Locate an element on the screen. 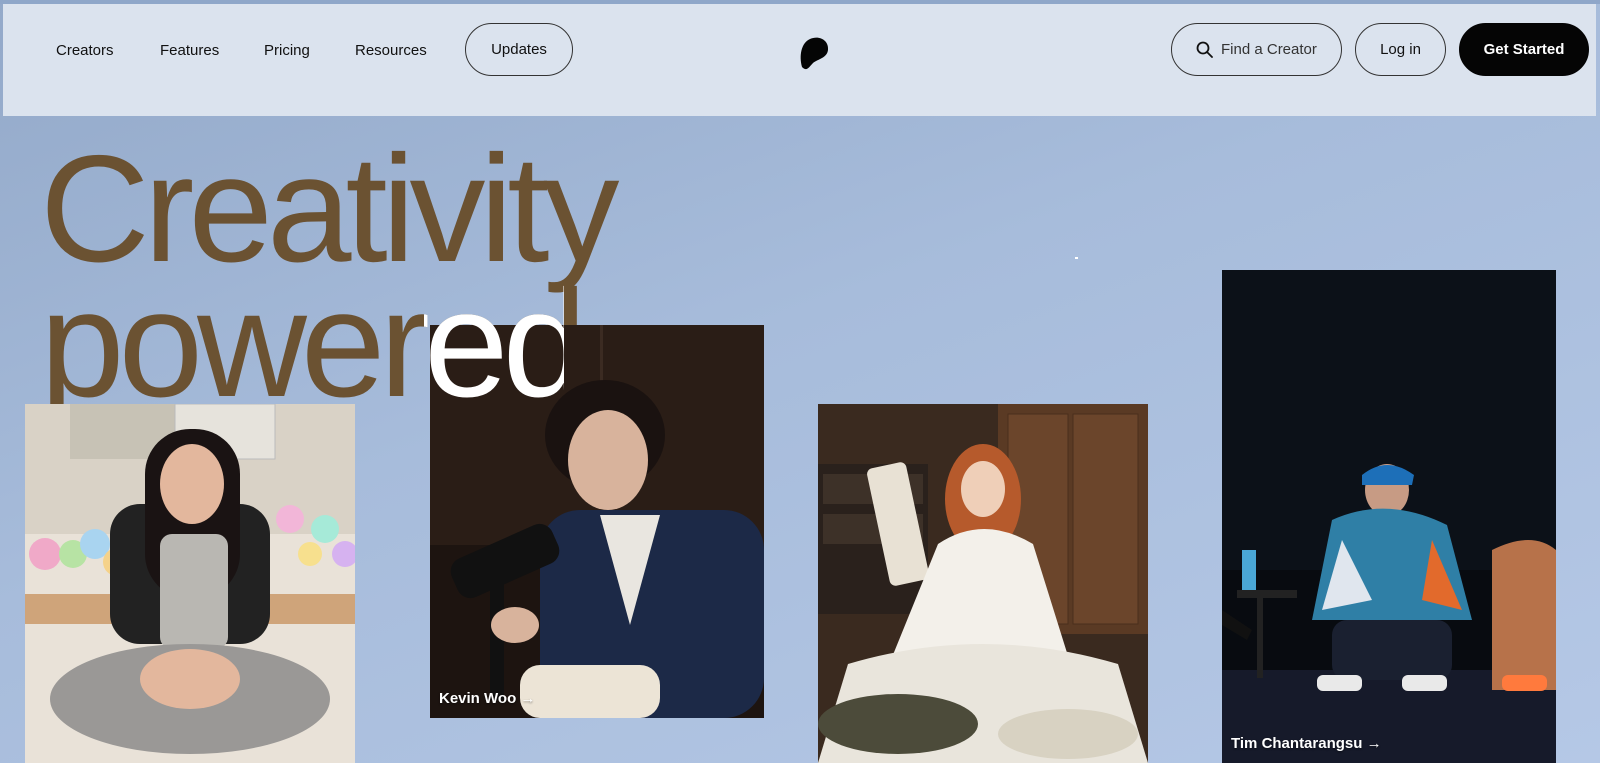 This screenshot has height=763, width=1600. find-creator-button: Find a Creator is located at coordinates (1256, 49).